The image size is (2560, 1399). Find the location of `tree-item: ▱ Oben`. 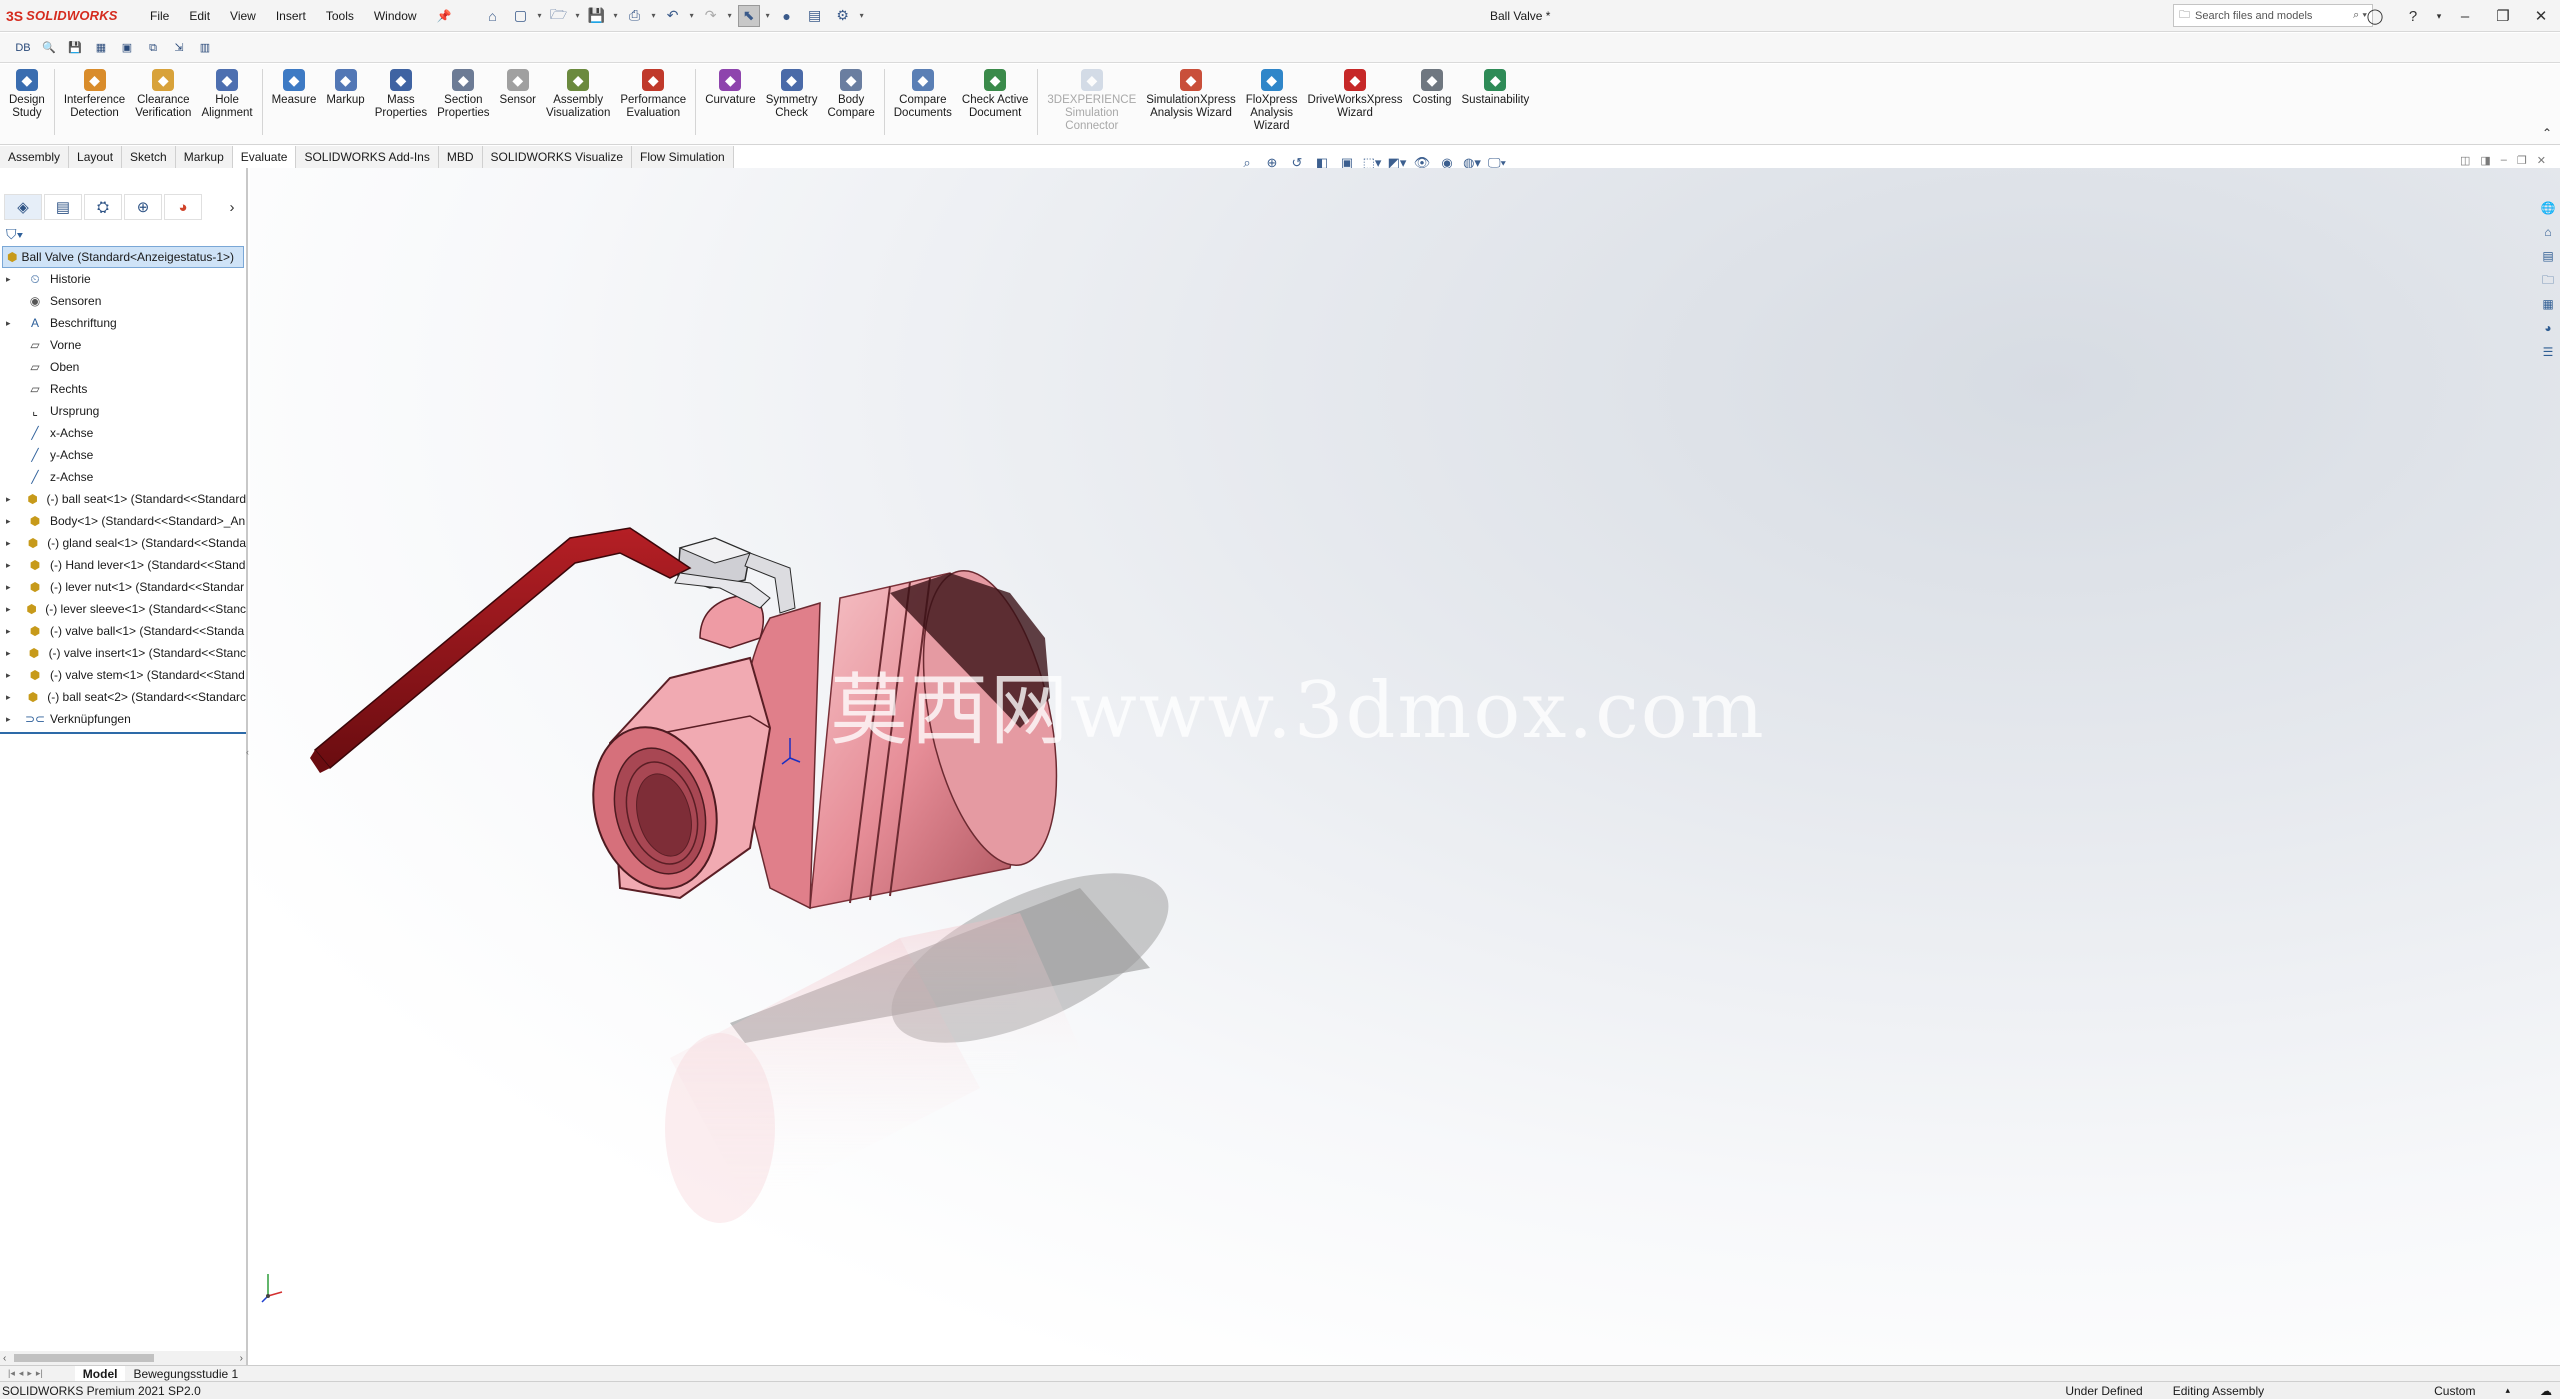

tree-item: ▱ Oben is located at coordinates (123, 367).